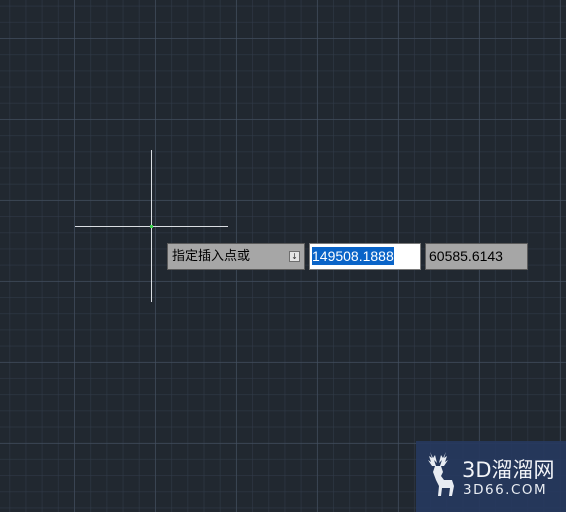 This screenshot has width=566, height=512. I want to click on watermark-name: 3D溜溜网, so click(508, 470).